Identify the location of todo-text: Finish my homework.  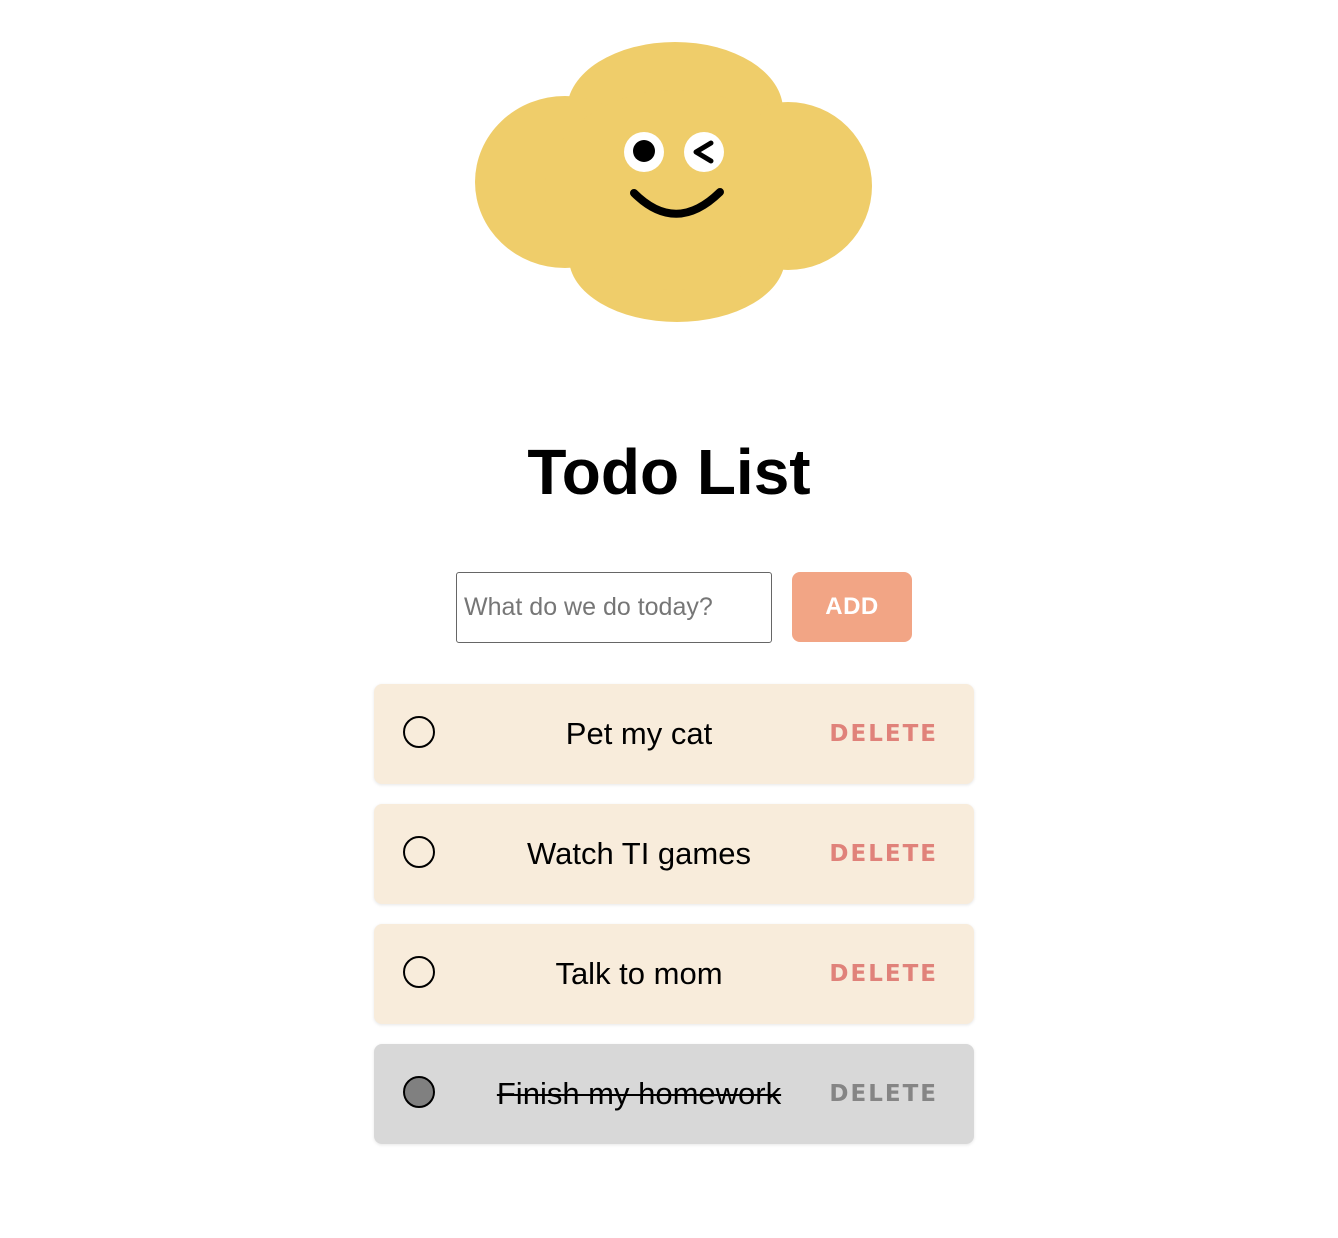
(639, 1093).